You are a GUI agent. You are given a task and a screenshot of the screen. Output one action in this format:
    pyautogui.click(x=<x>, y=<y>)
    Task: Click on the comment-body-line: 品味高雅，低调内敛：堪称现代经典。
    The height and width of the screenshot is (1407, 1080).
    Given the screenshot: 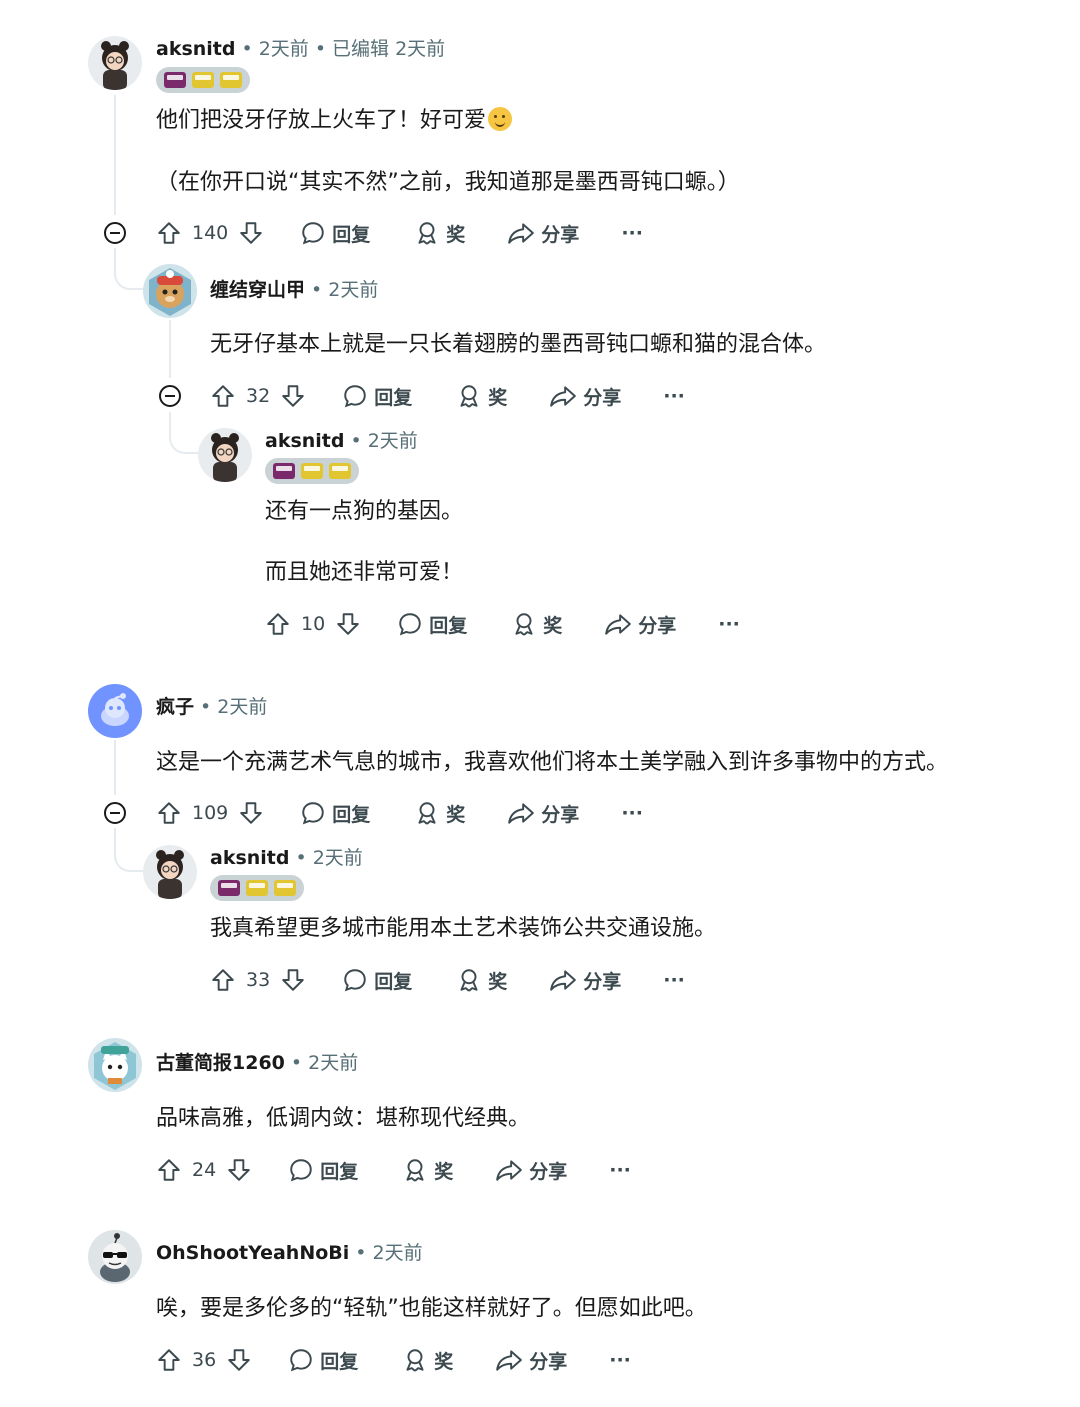 What is the action you would take?
    pyautogui.click(x=343, y=1118)
    